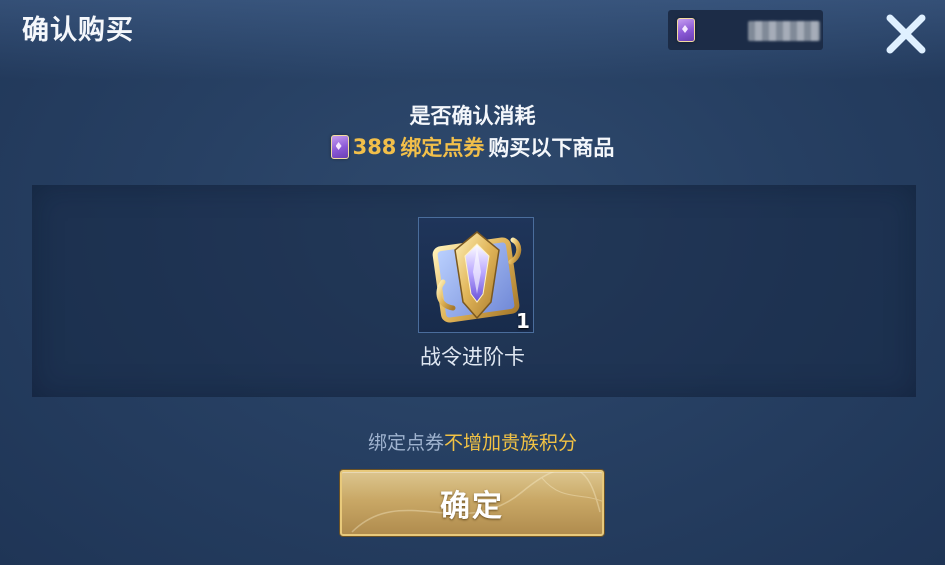 Image resolution: width=945 pixels, height=565 pixels. Describe the element at coordinates (78, 30) in the screenshot. I see `dialog-title: 确认购买` at that location.